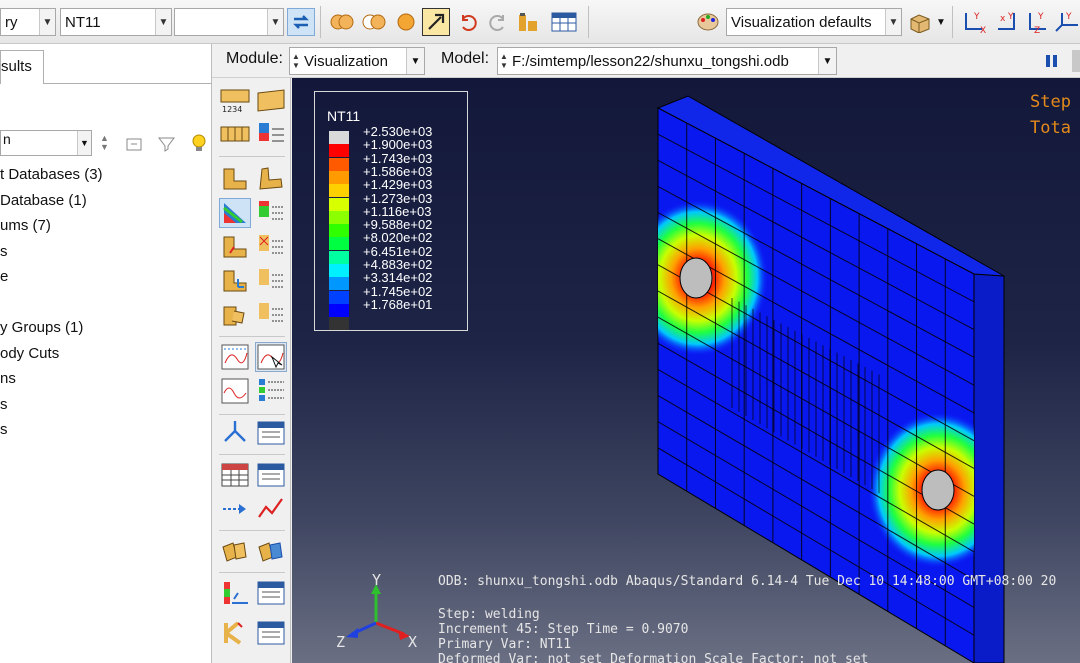 The height and width of the screenshot is (663, 1080). I want to click on svg-text: Y, so click(1010, 17).